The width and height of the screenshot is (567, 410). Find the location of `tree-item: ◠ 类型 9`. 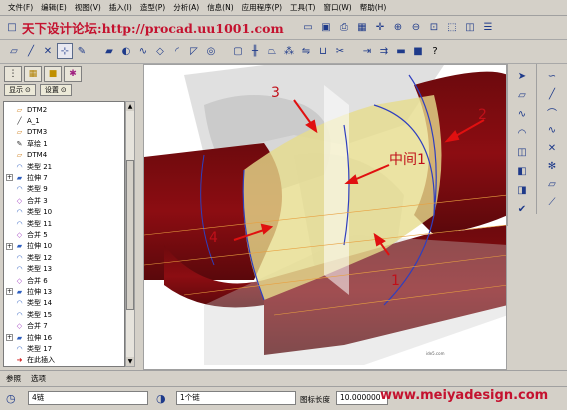

tree-item: ◠ 类型 9 is located at coordinates (31, 189).